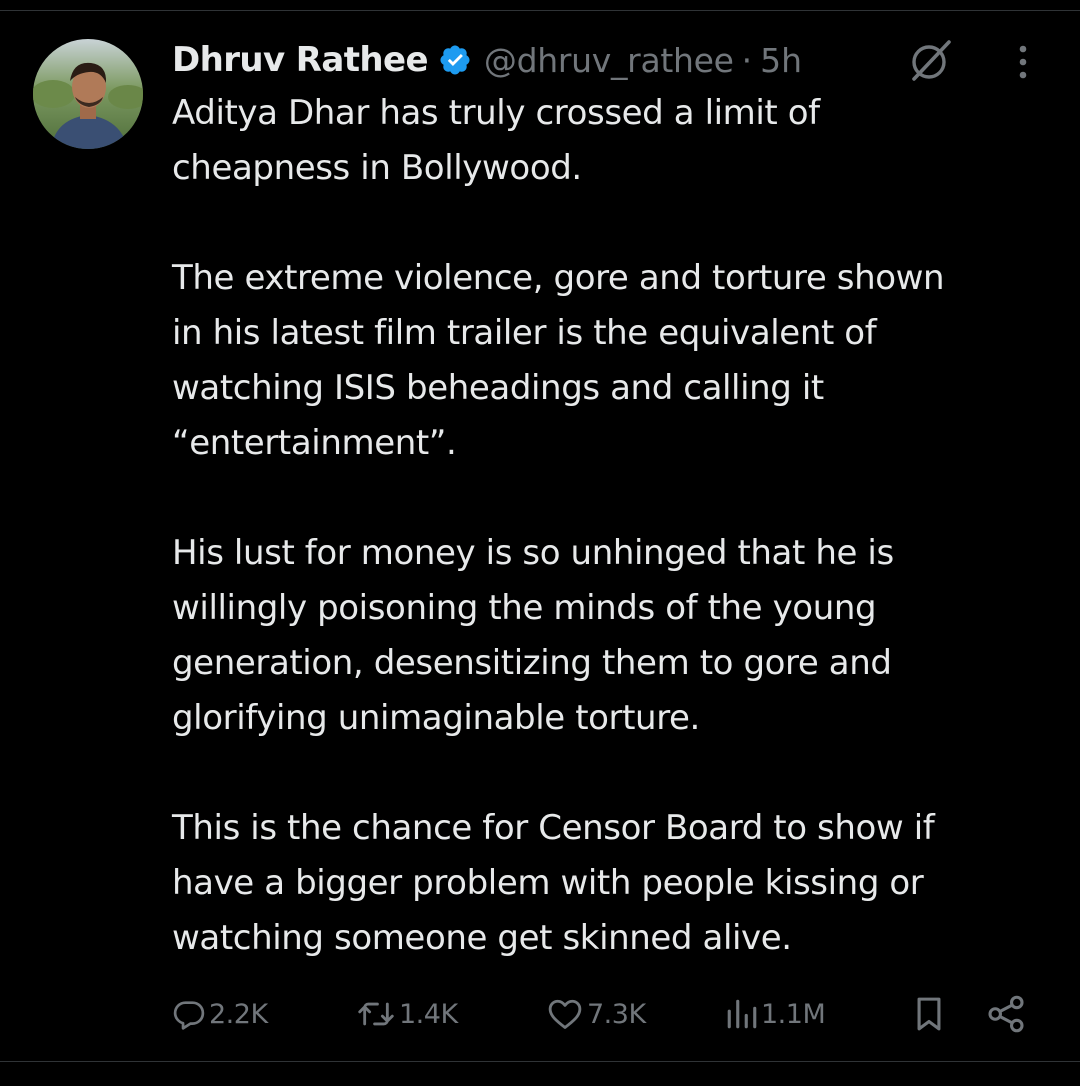 This screenshot has width=1080, height=1086. What do you see at coordinates (616, 1014) in the screenshot?
I see `like-count: 7.3K` at bounding box center [616, 1014].